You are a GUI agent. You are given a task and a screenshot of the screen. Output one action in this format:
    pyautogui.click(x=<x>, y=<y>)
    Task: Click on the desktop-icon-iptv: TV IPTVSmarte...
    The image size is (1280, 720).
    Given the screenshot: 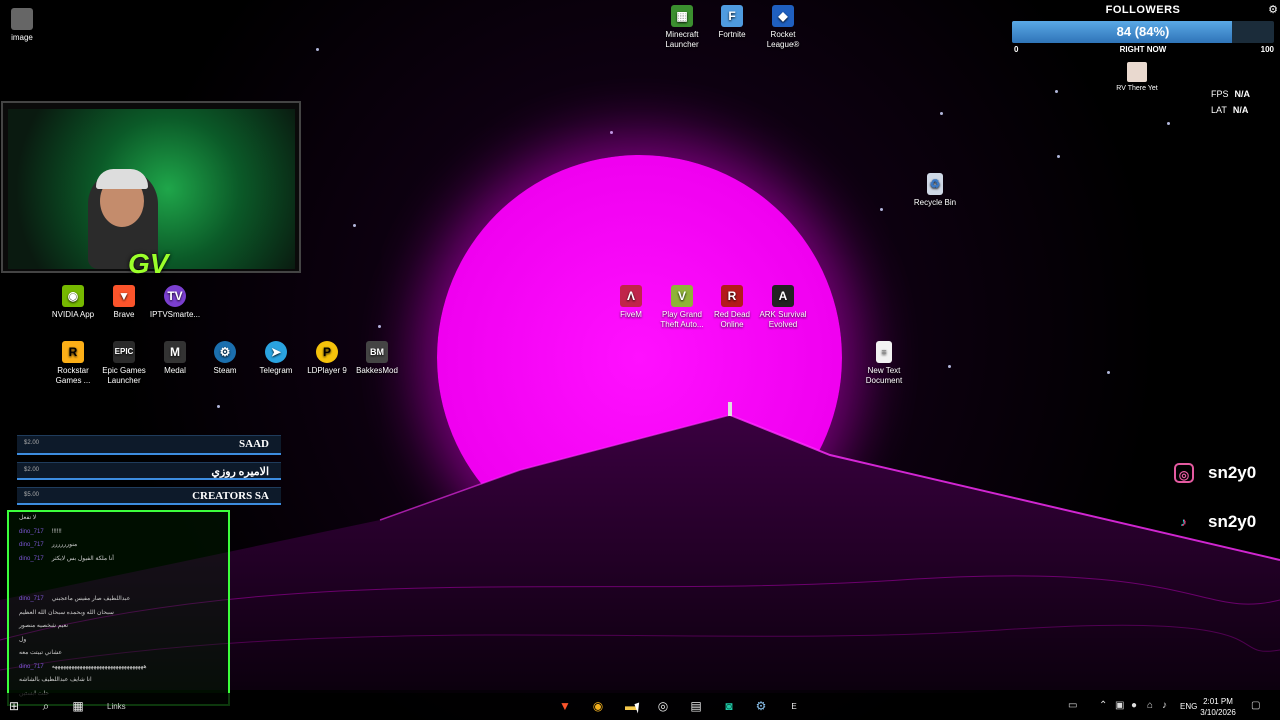 What is the action you would take?
    pyautogui.click(x=175, y=302)
    